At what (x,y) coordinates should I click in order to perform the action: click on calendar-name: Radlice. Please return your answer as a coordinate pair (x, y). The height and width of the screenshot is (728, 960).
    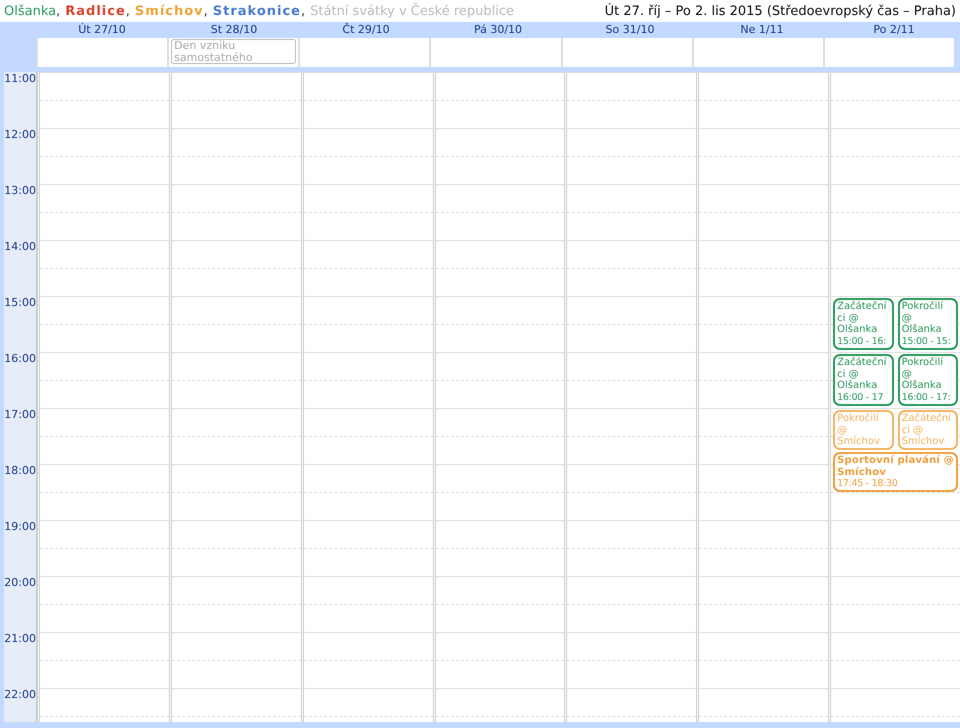
    Looking at the image, I should click on (95, 11).